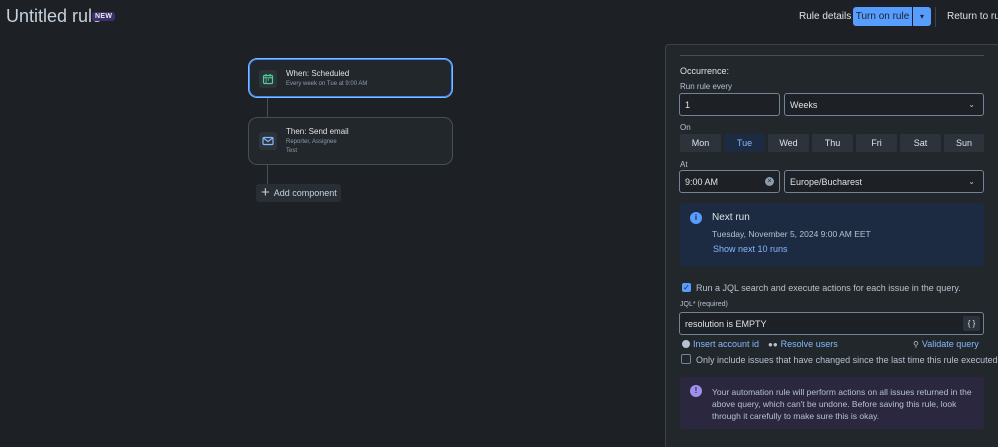  What do you see at coordinates (686, 344) in the screenshot?
I see `user-icon` at bounding box center [686, 344].